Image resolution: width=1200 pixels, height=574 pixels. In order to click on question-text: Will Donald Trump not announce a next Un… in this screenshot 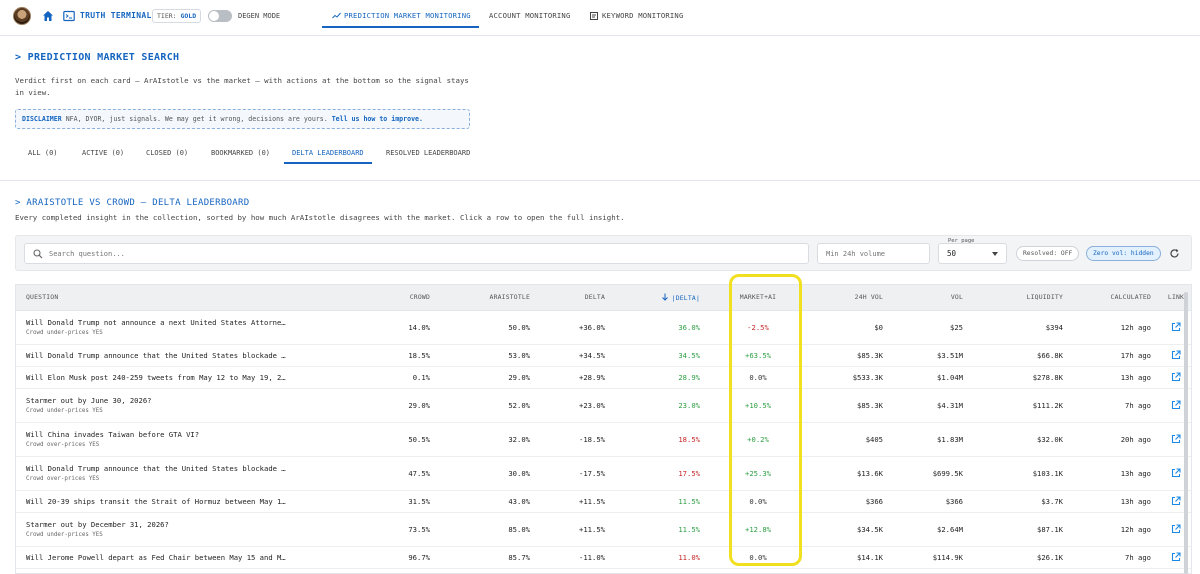, I will do `click(162, 322)`.